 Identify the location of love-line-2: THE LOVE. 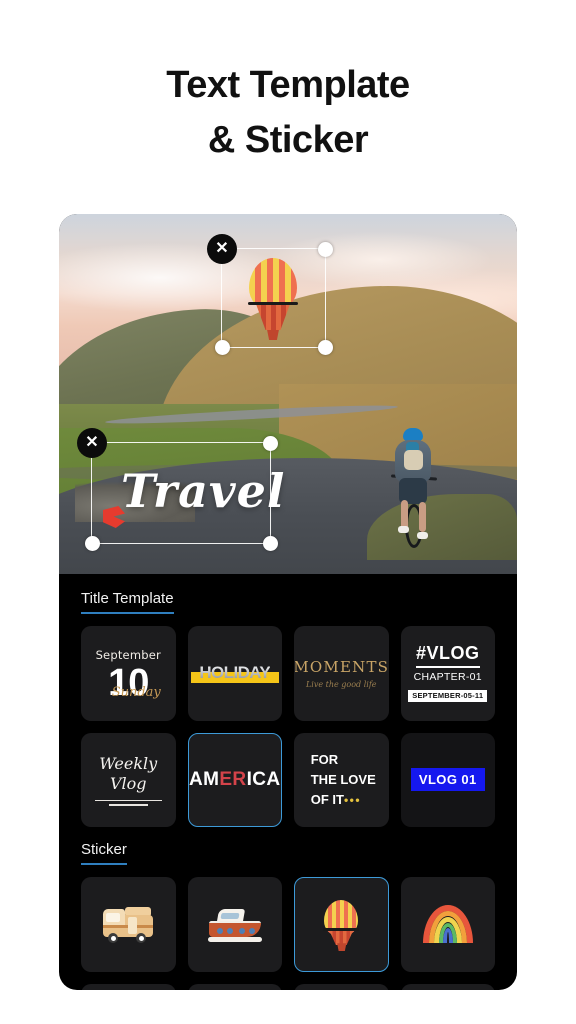
(343, 779).